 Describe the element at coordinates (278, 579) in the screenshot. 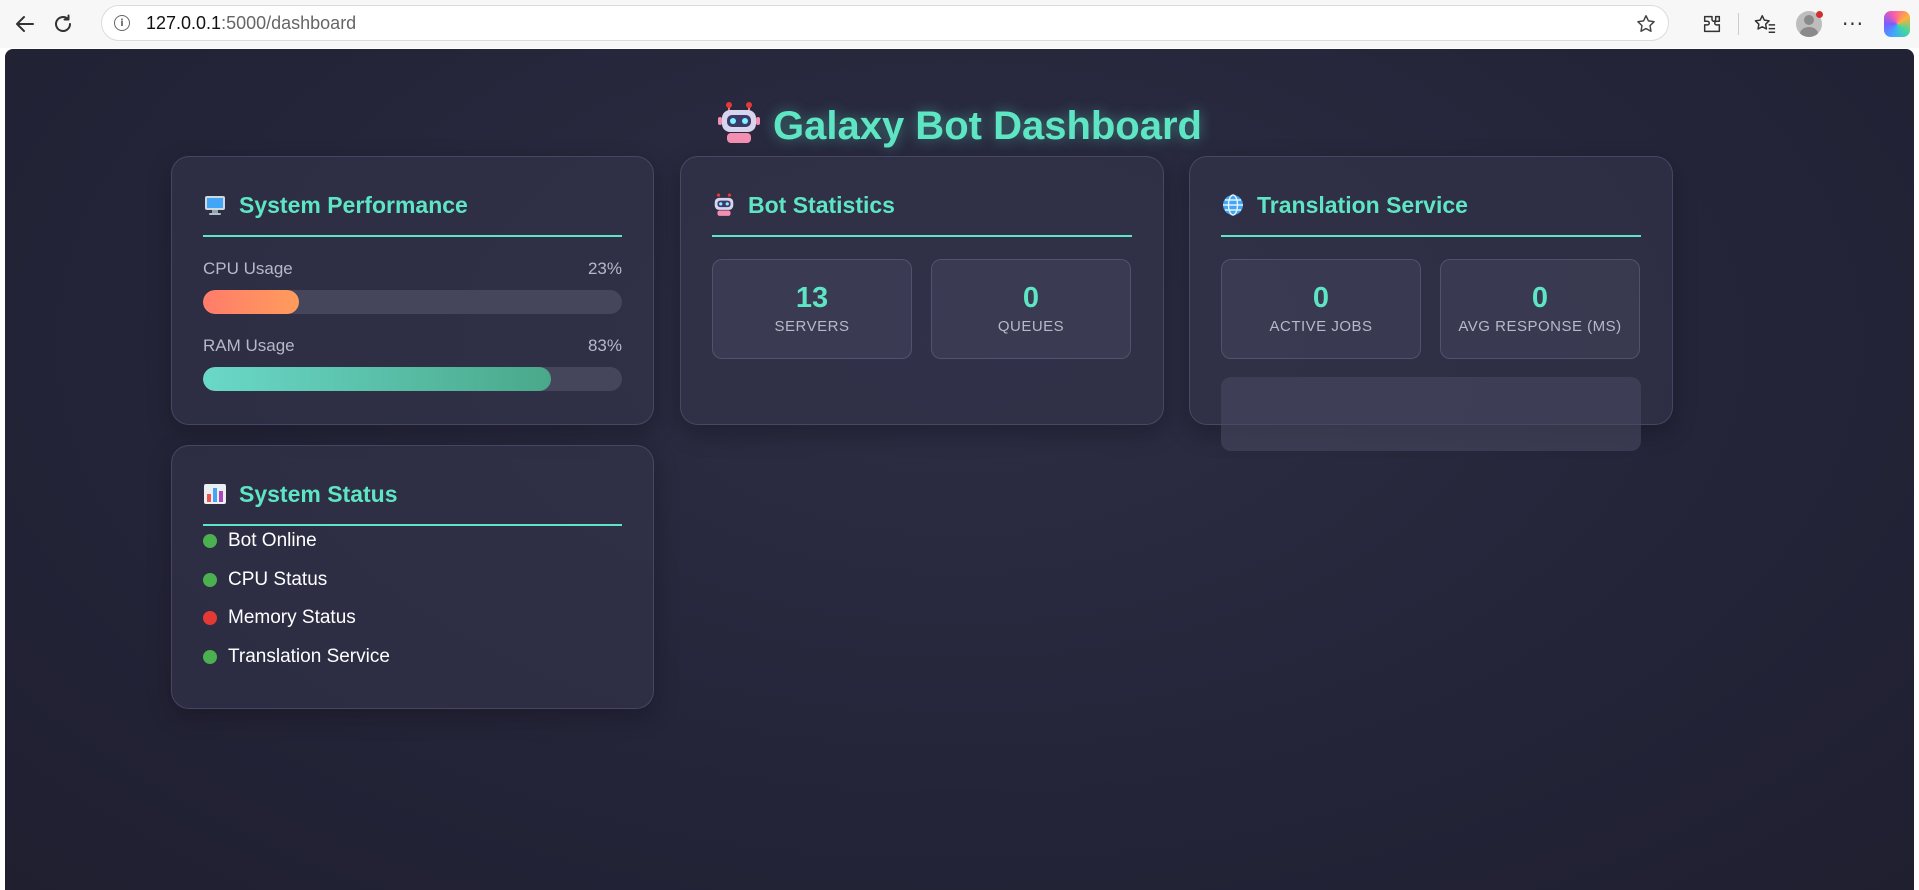

I see `status-label: CPU Status` at that location.